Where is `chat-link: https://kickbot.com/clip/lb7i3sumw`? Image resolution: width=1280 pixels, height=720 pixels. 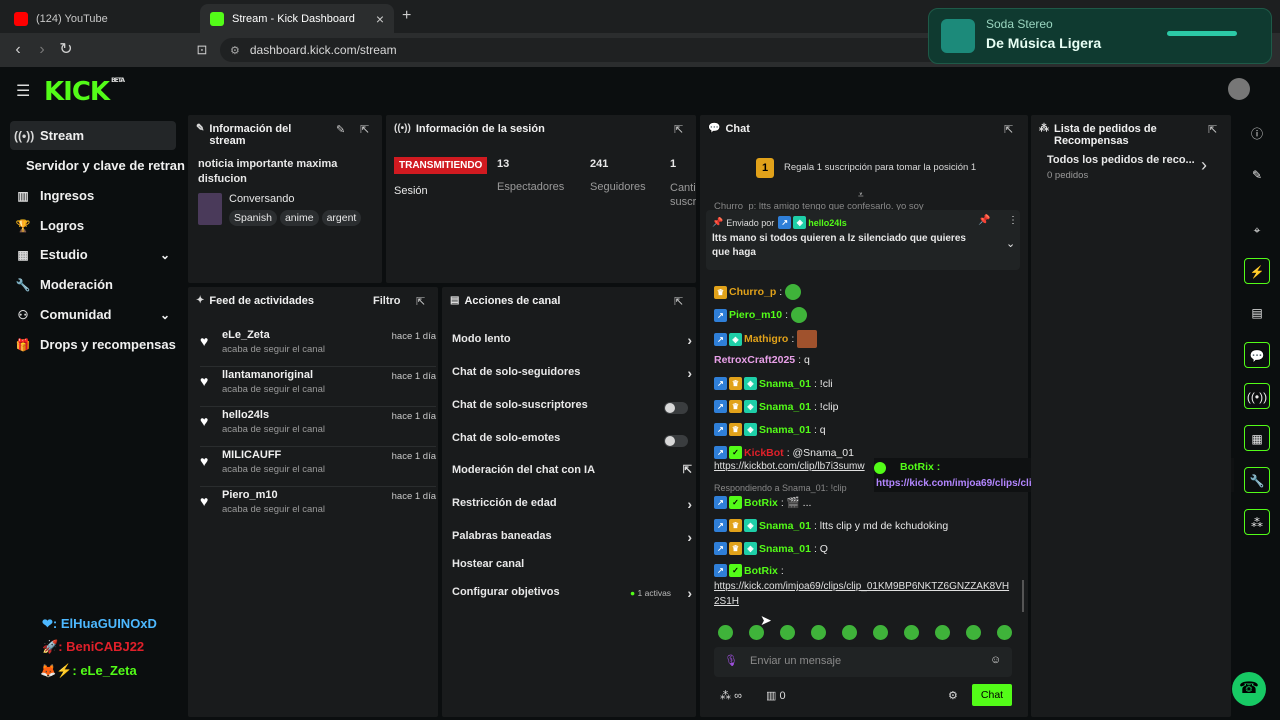 chat-link: https://kickbot.com/clip/lb7i3sumw is located at coordinates (789, 466).